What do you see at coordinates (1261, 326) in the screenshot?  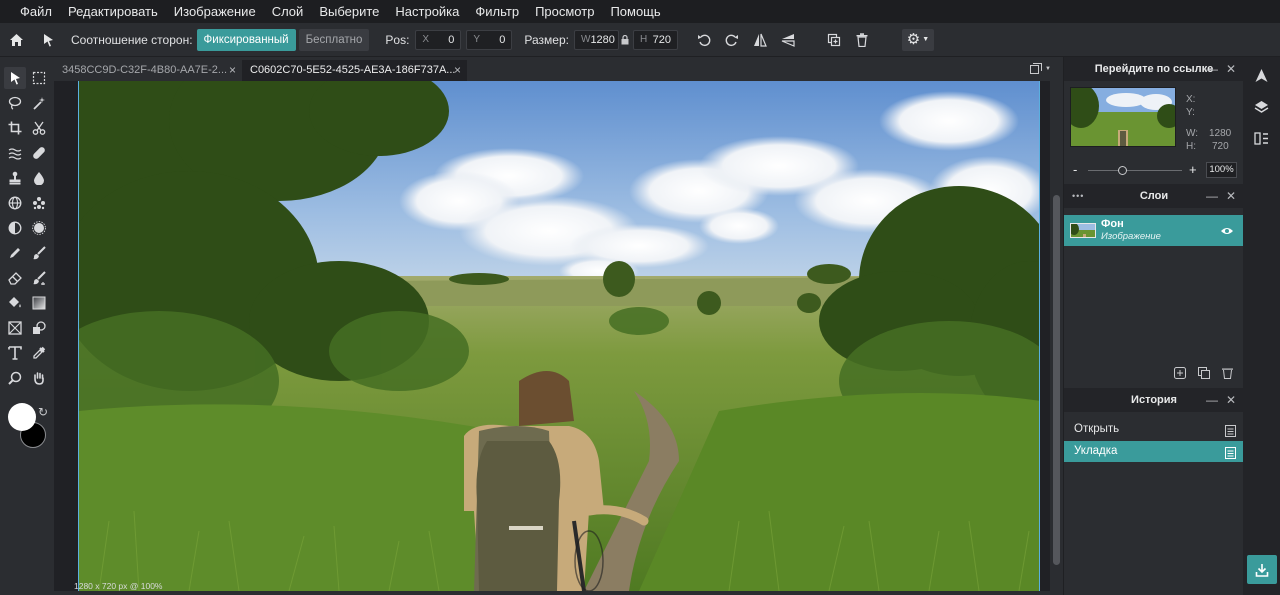 I see `panel-switcher-bar` at bounding box center [1261, 326].